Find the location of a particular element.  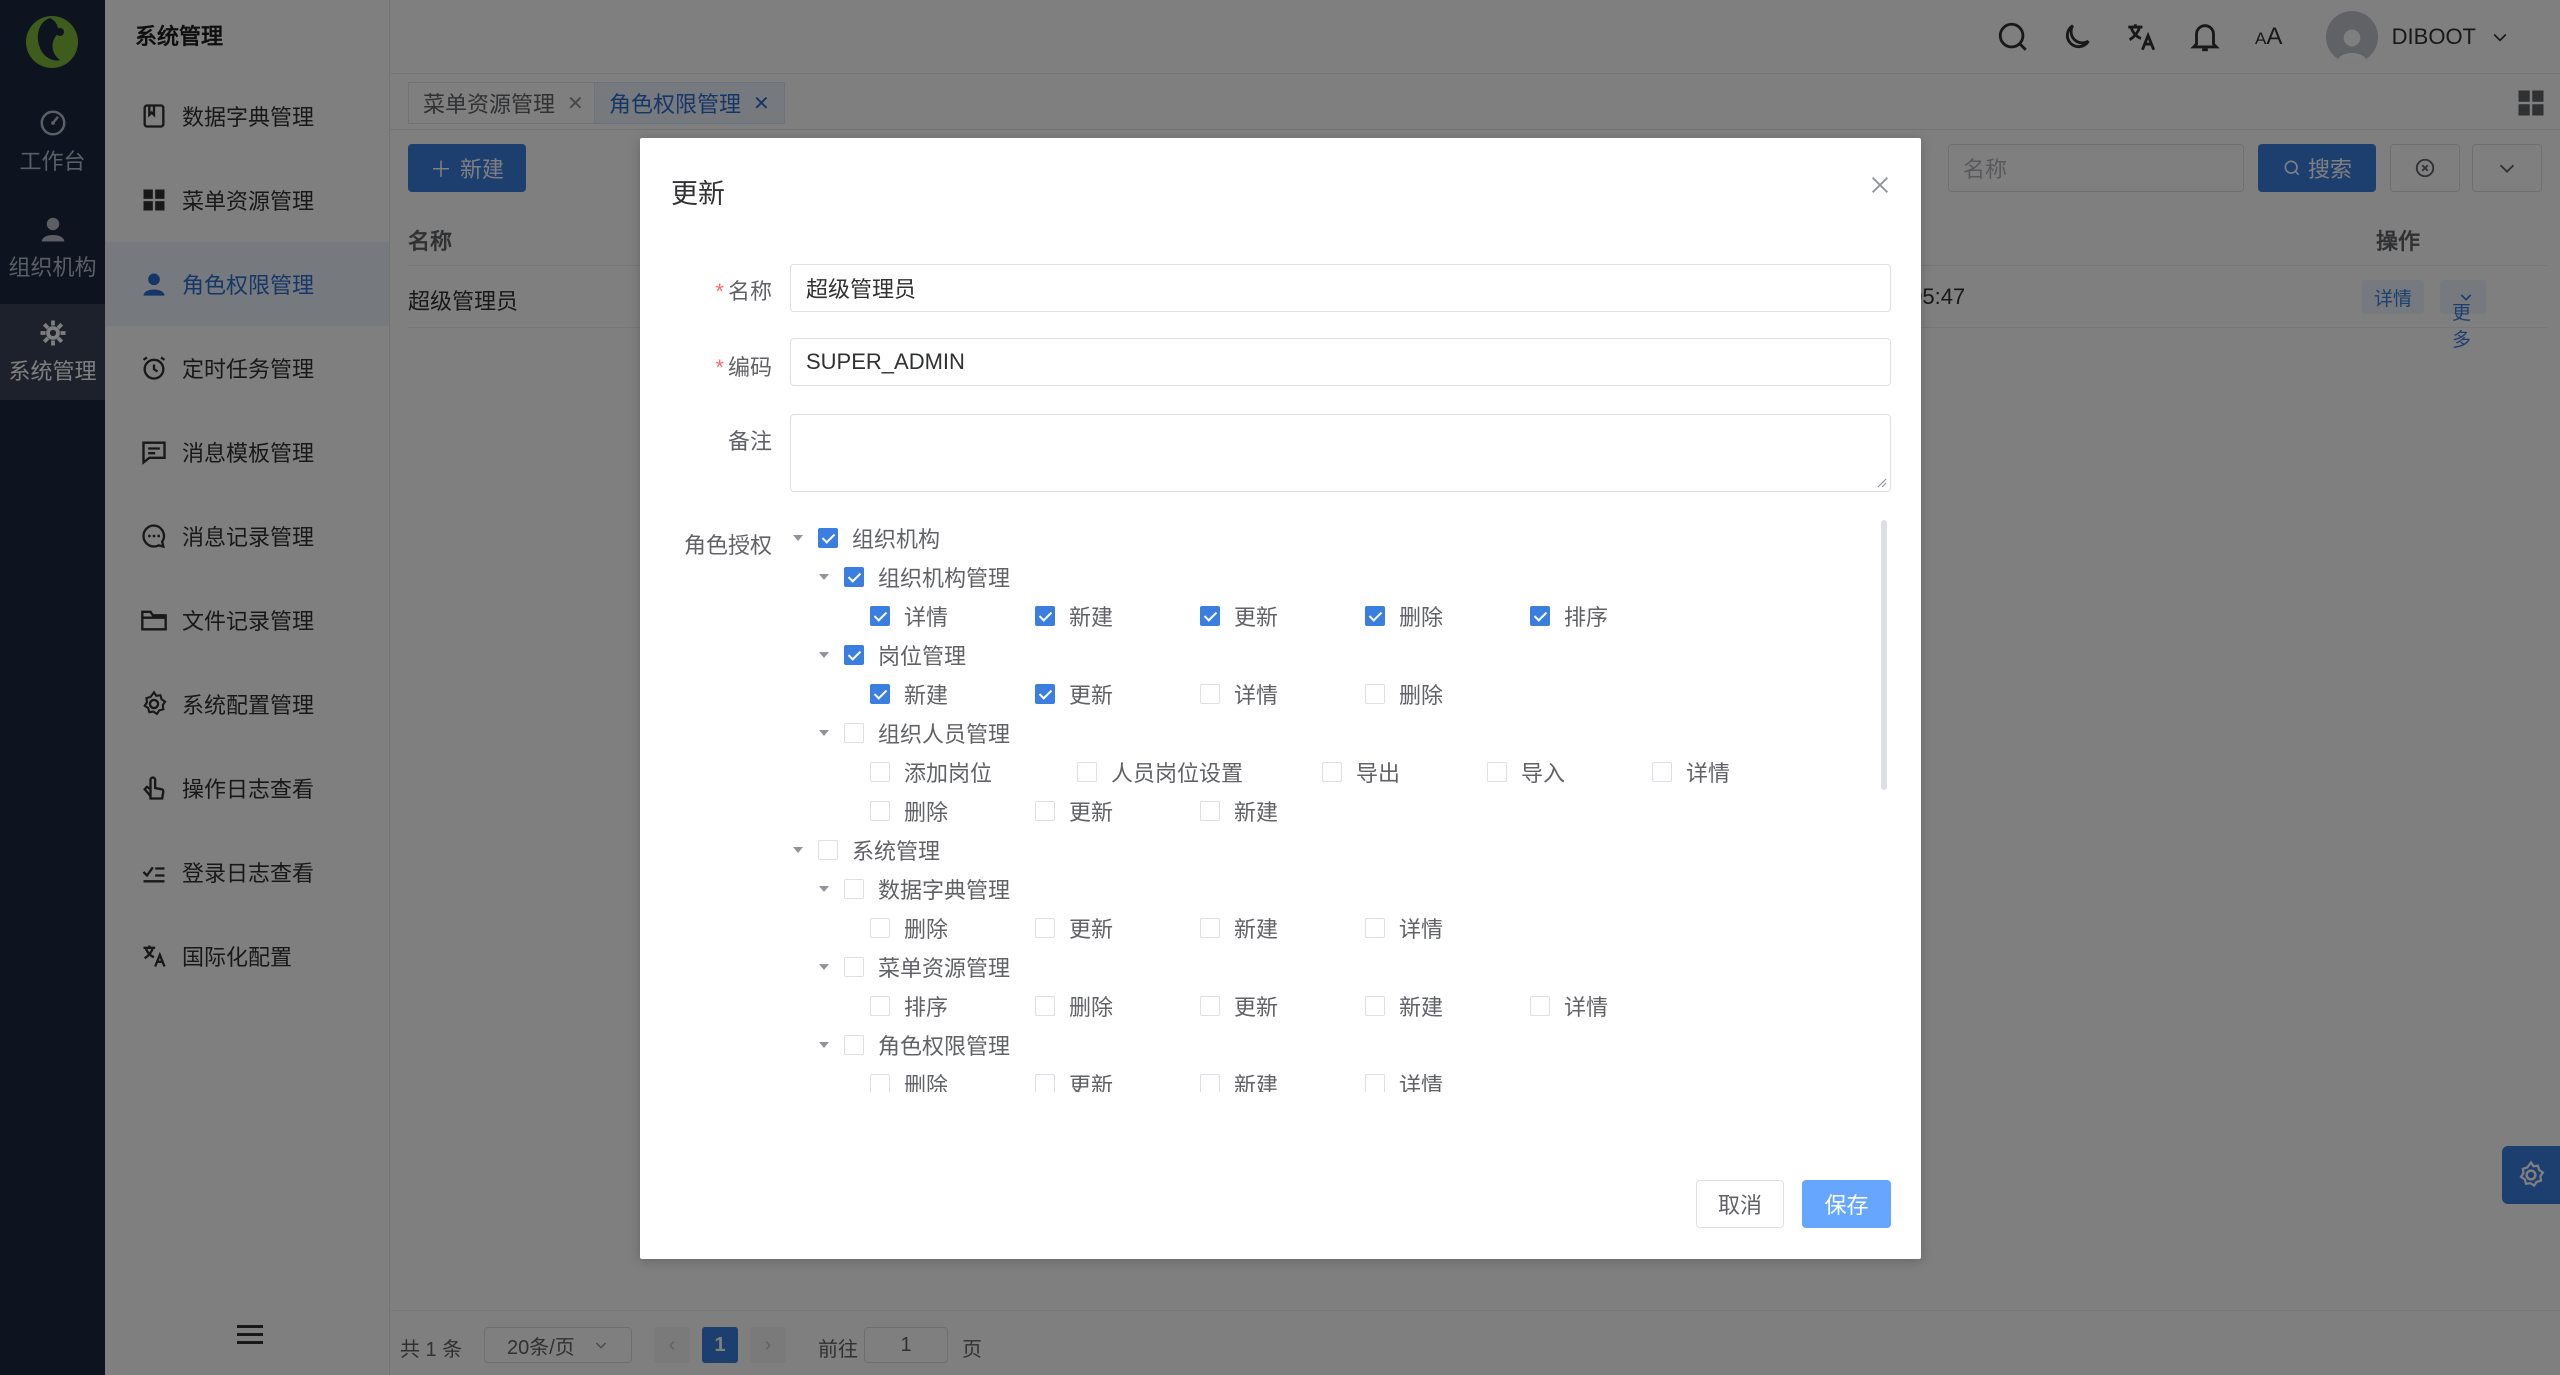

tree-module: 角色权限管理 is located at coordinates (913, 1045).